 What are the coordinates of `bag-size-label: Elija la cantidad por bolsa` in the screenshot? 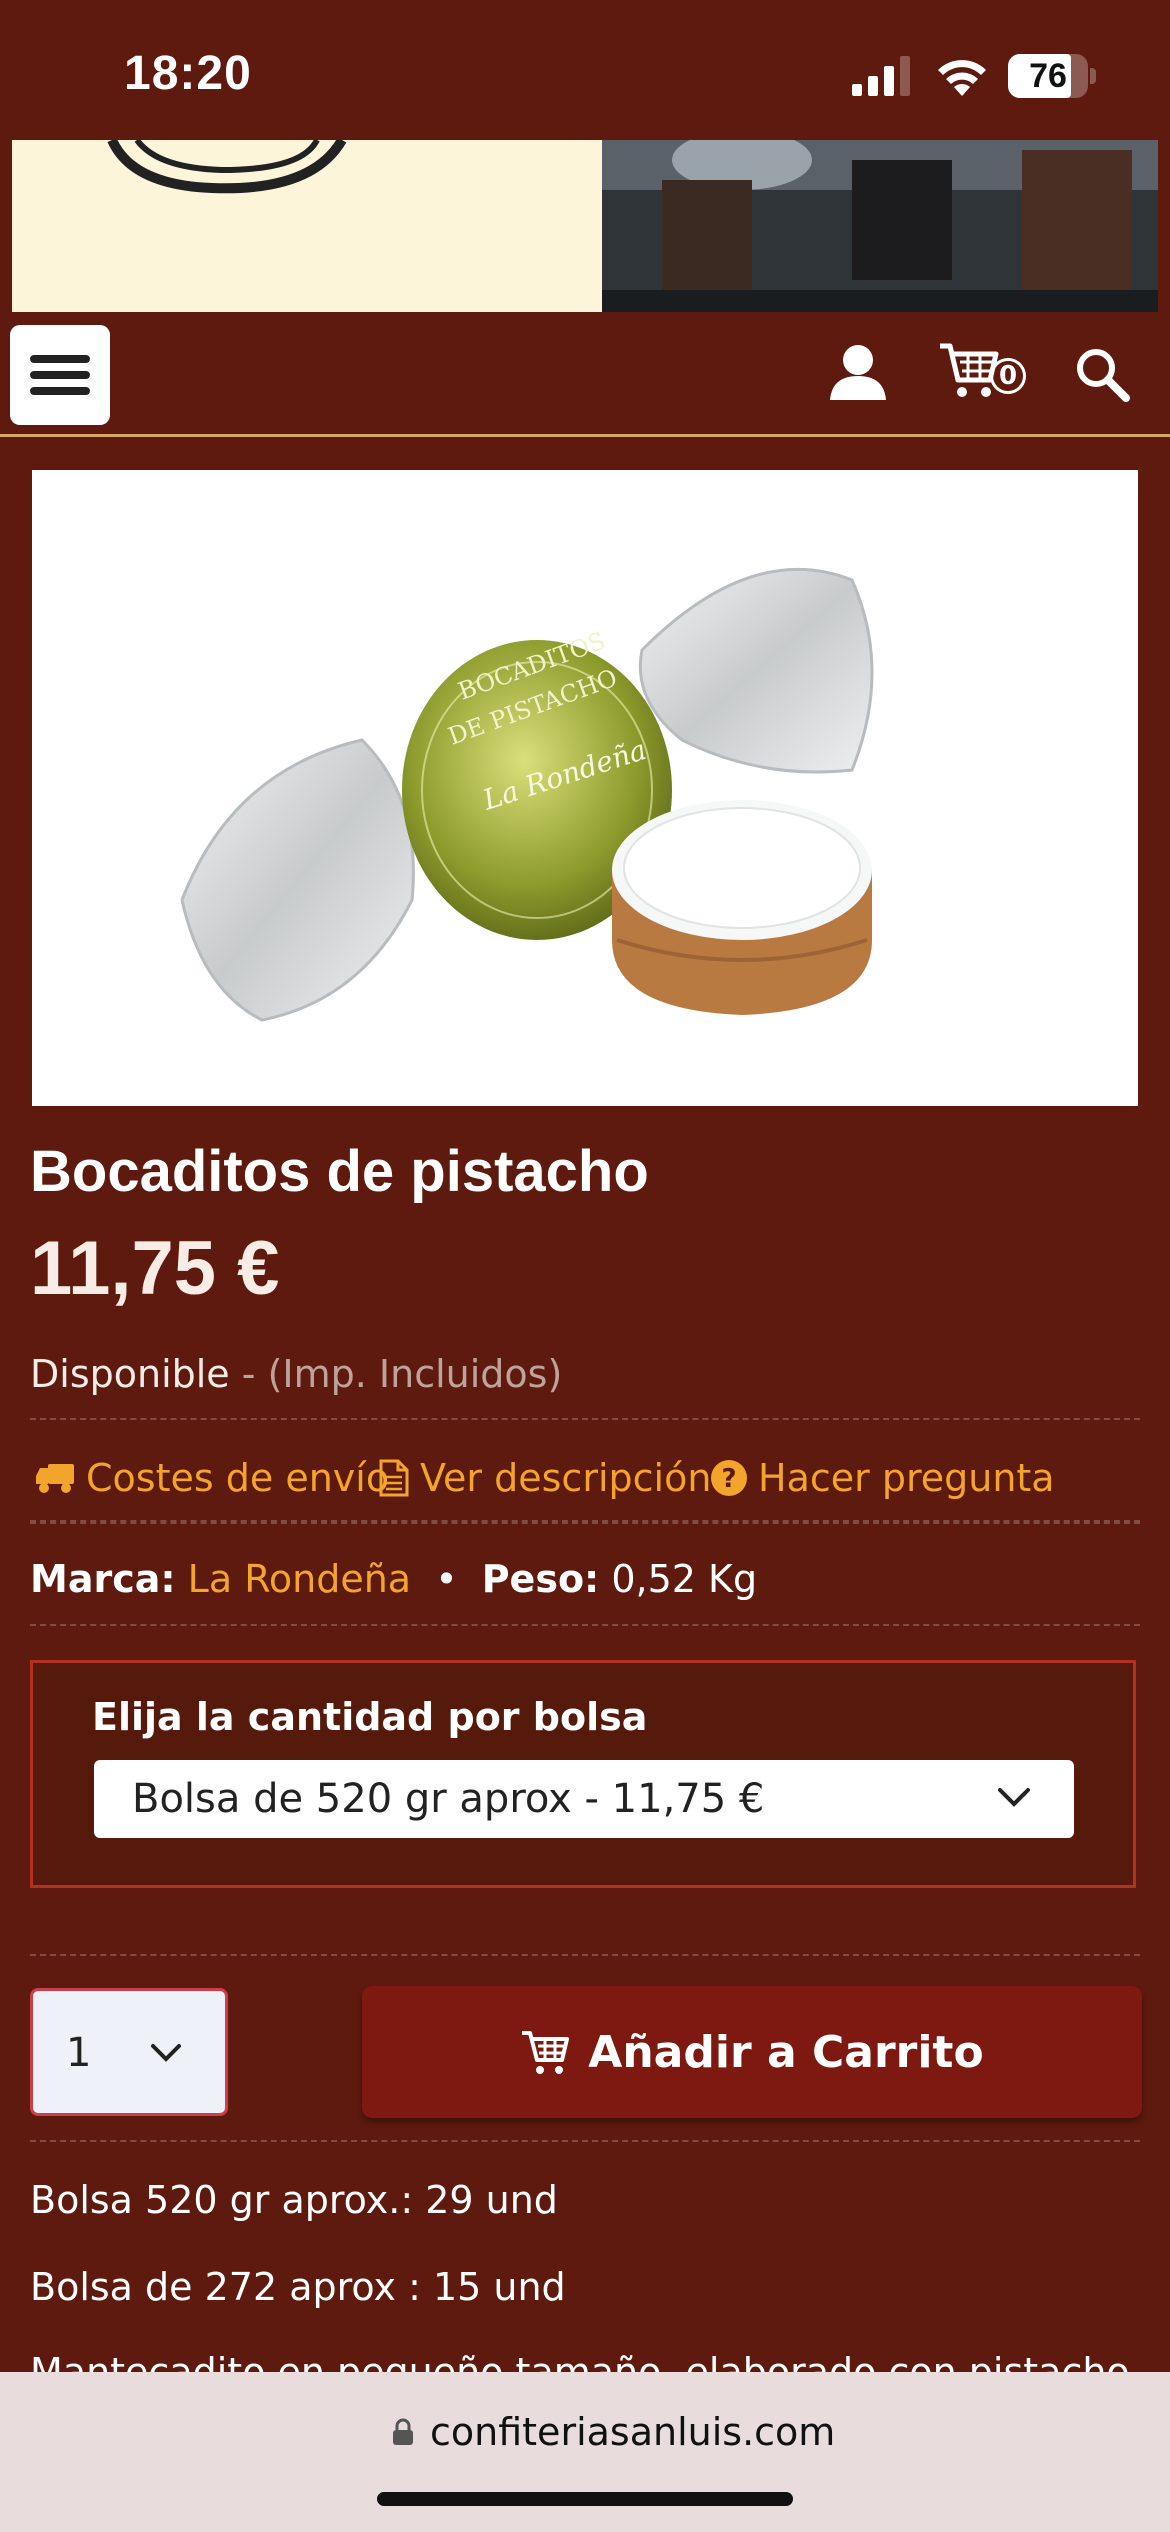 It's located at (370, 1717).